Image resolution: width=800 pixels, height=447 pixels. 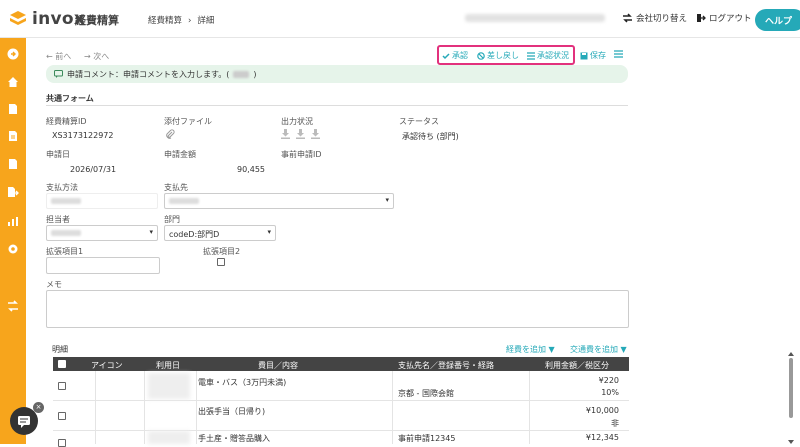 I want to click on arrow-circle-icon, so click(x=13, y=54).